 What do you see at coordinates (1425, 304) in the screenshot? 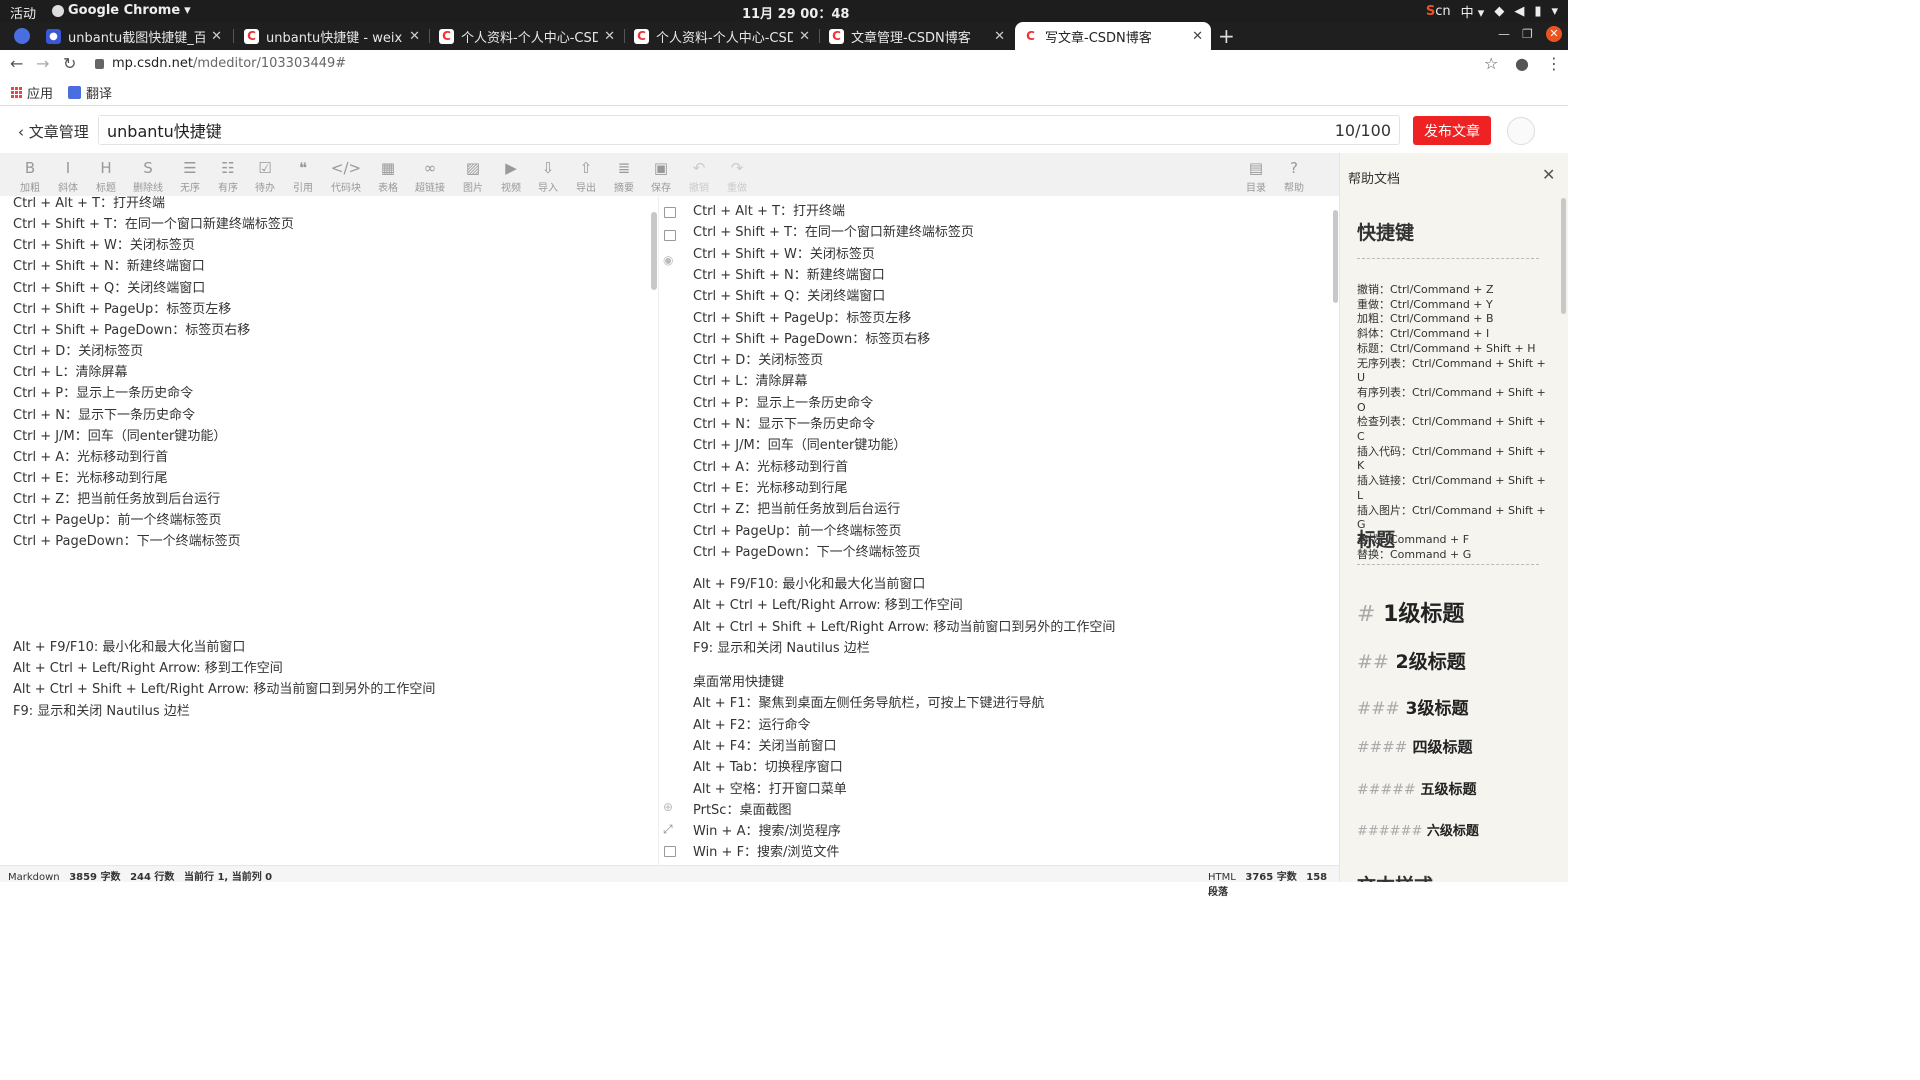
I see `shortcut-item: 重做：Ctrl/Command + Y` at bounding box center [1425, 304].